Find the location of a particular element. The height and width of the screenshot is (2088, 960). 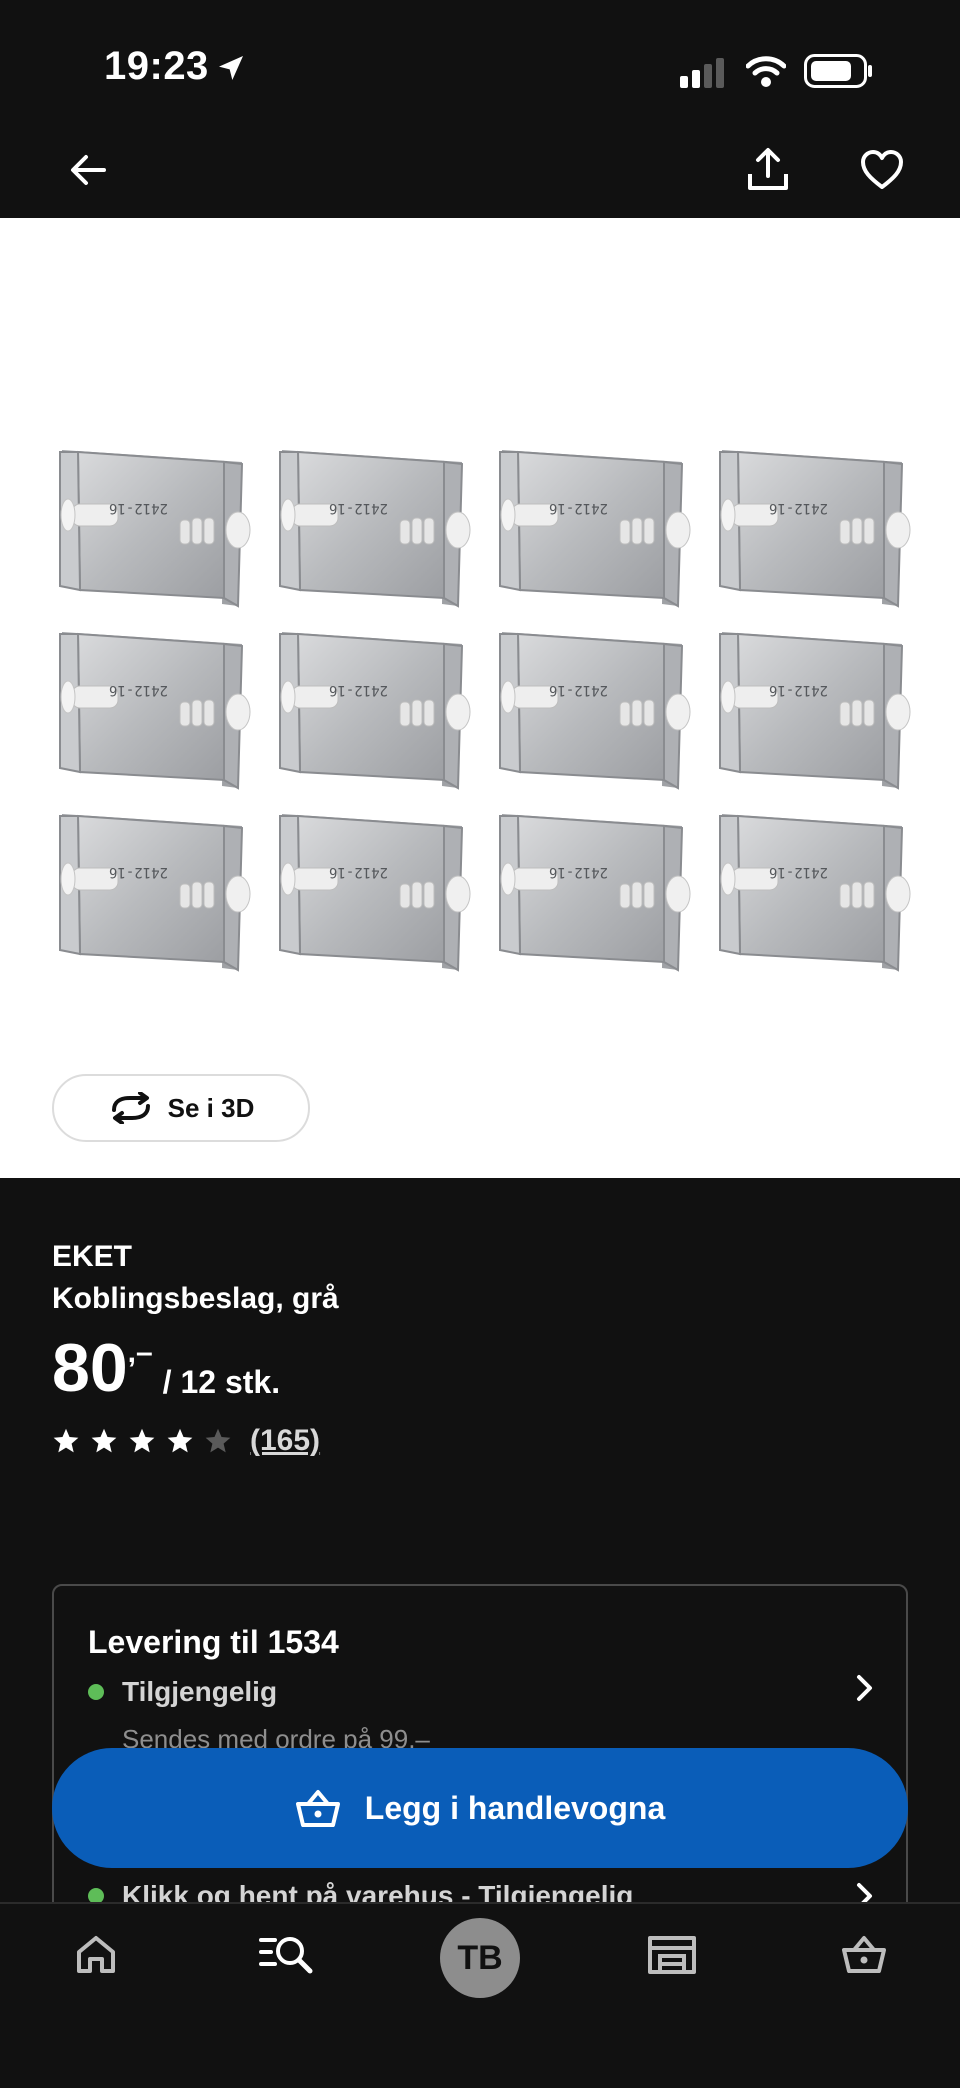

cart-icon is located at coordinates (864, 1954).